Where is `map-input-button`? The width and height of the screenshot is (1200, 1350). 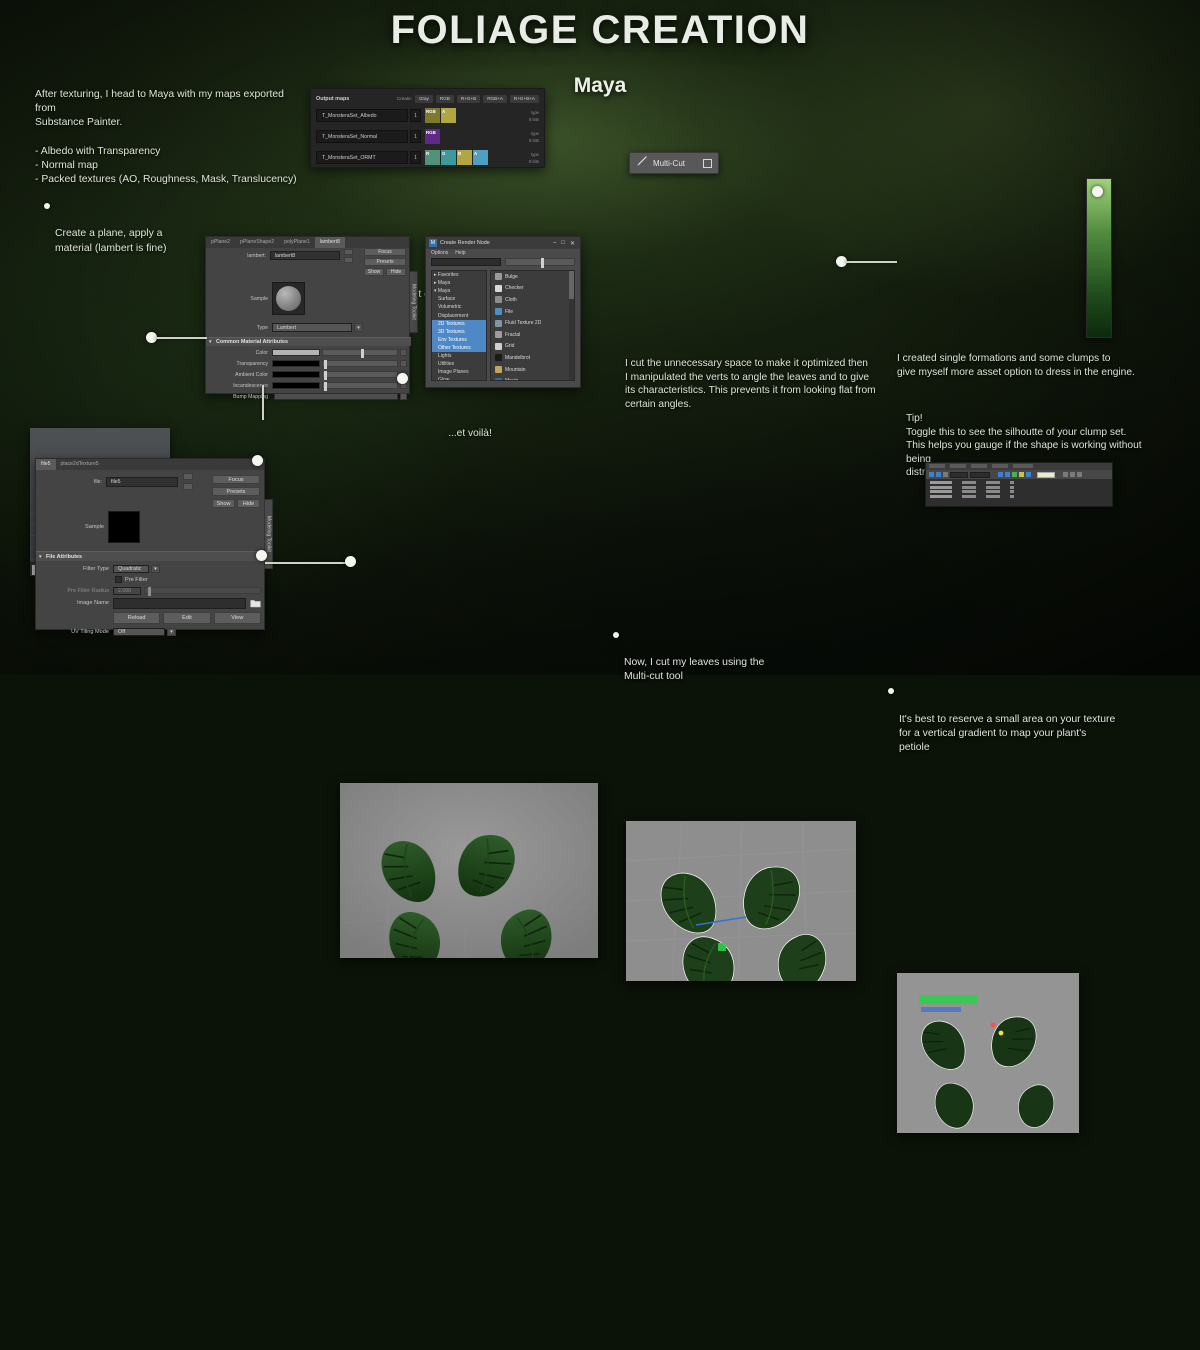 map-input-button is located at coordinates (348, 251).